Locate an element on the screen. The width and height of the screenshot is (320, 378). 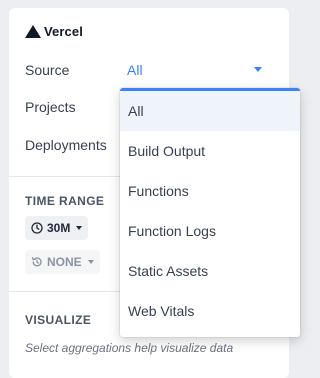
vercel-brand: Vercel is located at coordinates (54, 31).